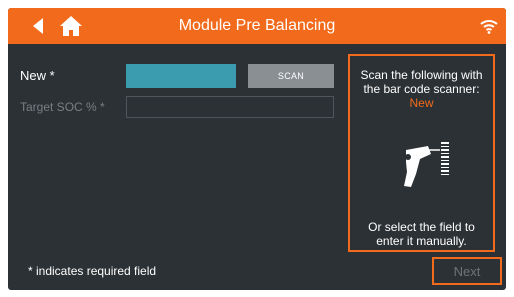 This screenshot has width=514, height=297. Describe the element at coordinates (291, 76) in the screenshot. I see `scan-button: SCAN` at that location.